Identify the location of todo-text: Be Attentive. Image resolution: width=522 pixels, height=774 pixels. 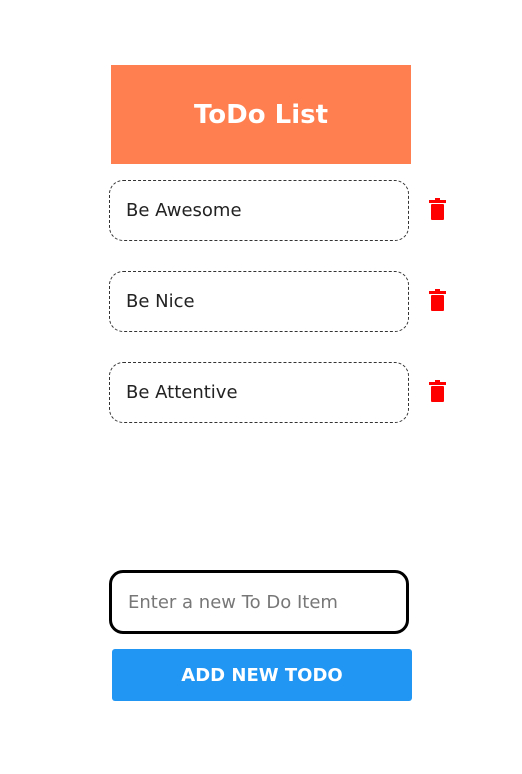
(182, 392).